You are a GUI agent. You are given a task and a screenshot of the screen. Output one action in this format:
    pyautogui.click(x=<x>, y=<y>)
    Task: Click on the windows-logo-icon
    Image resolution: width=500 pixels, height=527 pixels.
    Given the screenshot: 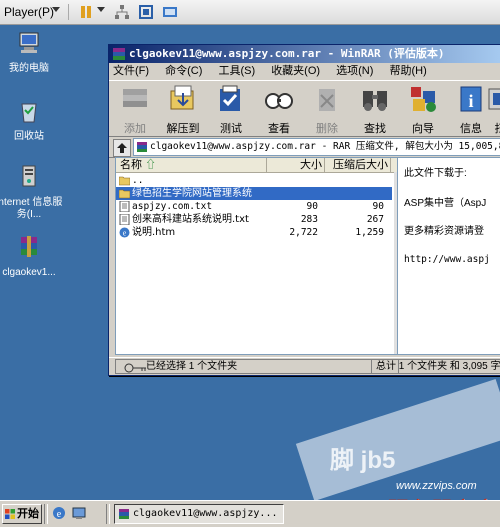 What is the action you would take?
    pyautogui.click(x=10, y=514)
    